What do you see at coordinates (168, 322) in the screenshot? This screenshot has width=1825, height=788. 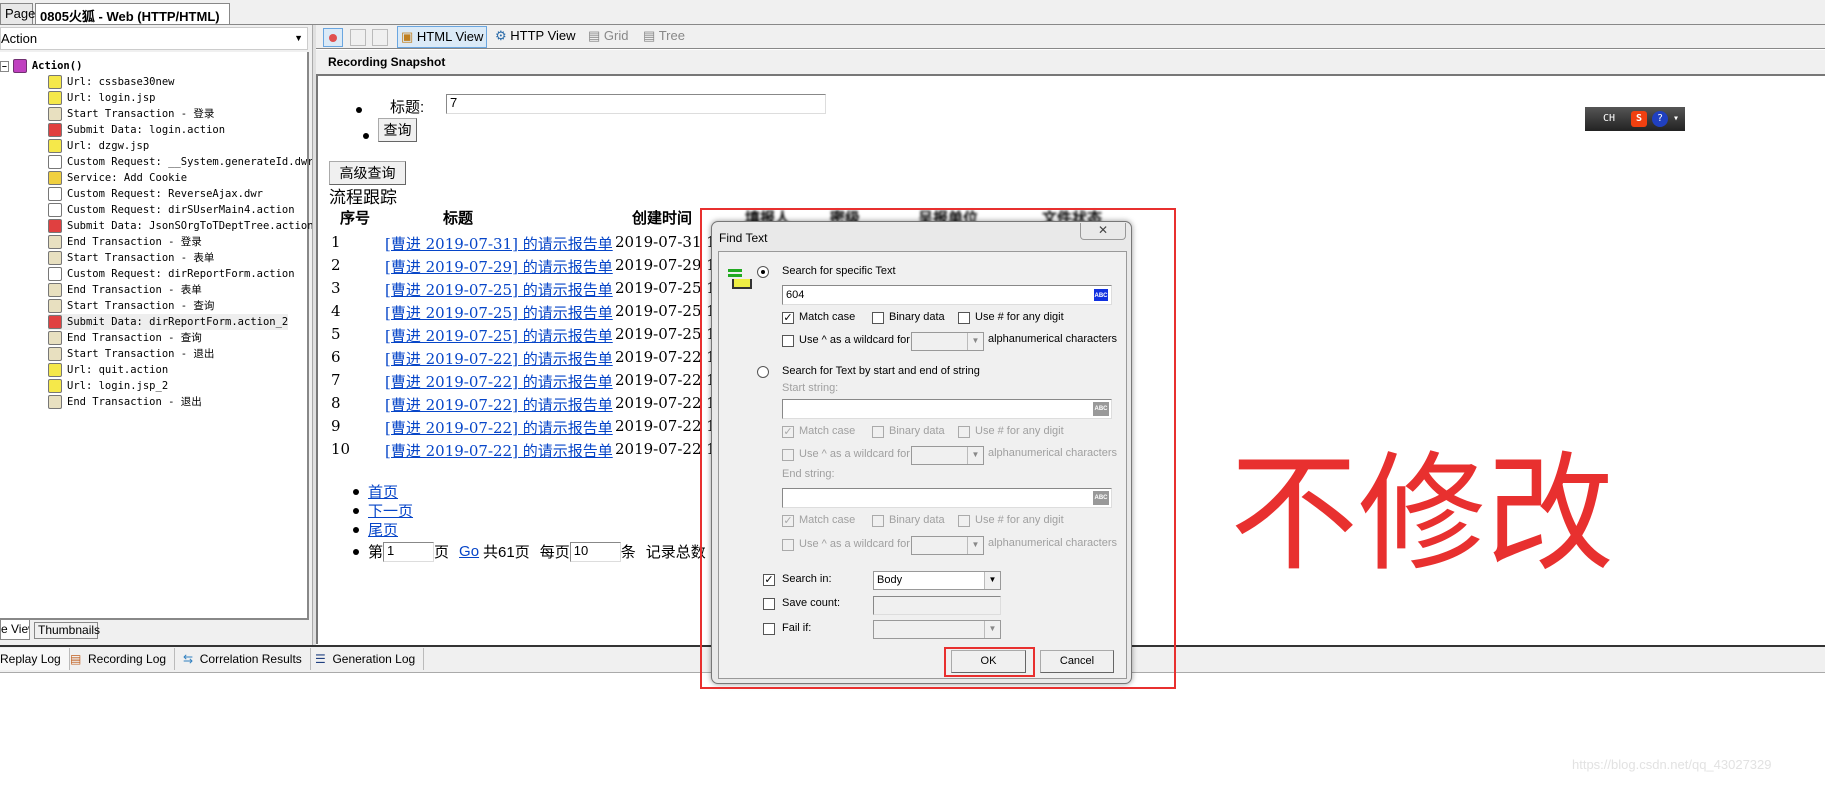 I see `tree-item: Submit Data: dirReportForm.action_2` at bounding box center [168, 322].